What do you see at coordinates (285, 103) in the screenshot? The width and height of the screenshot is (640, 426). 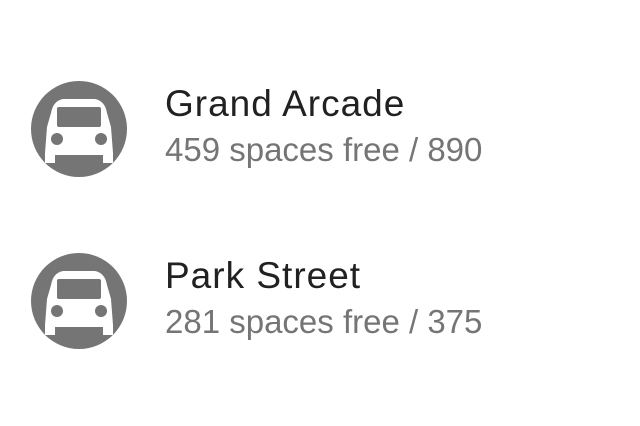 I see `car-park-name: Grand Arcade` at bounding box center [285, 103].